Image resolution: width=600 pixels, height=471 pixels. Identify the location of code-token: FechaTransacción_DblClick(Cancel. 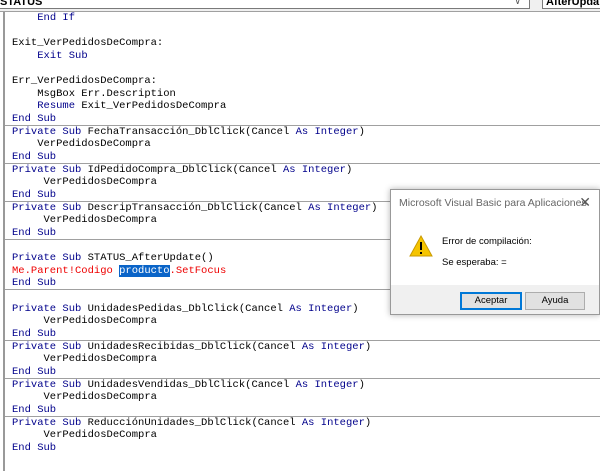
(188, 131).